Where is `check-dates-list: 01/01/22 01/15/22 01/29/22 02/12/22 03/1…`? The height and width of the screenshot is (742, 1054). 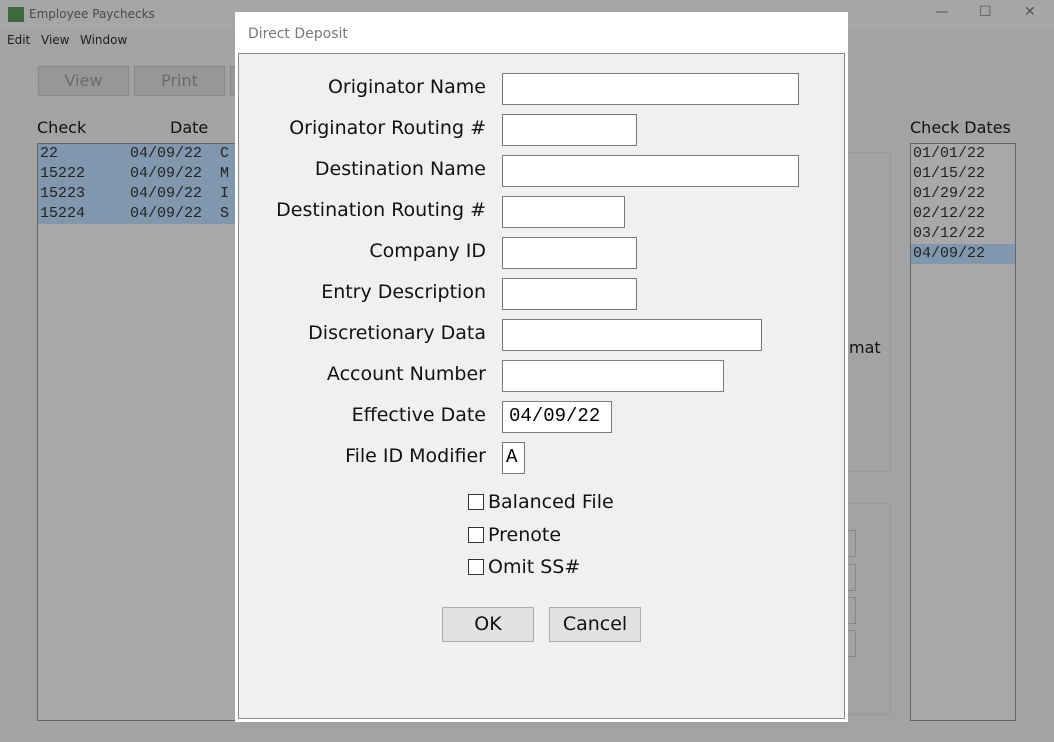 check-dates-list: 01/01/22 01/15/22 01/29/22 02/12/22 03/1… is located at coordinates (963, 432).